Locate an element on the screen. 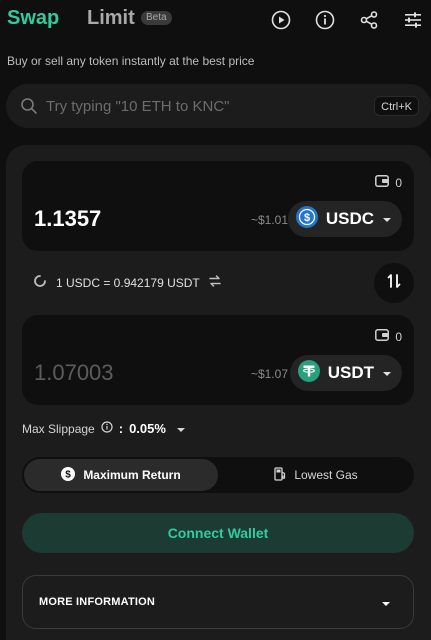 This screenshot has width=431, height=640. search-input is located at coordinates (201, 106).